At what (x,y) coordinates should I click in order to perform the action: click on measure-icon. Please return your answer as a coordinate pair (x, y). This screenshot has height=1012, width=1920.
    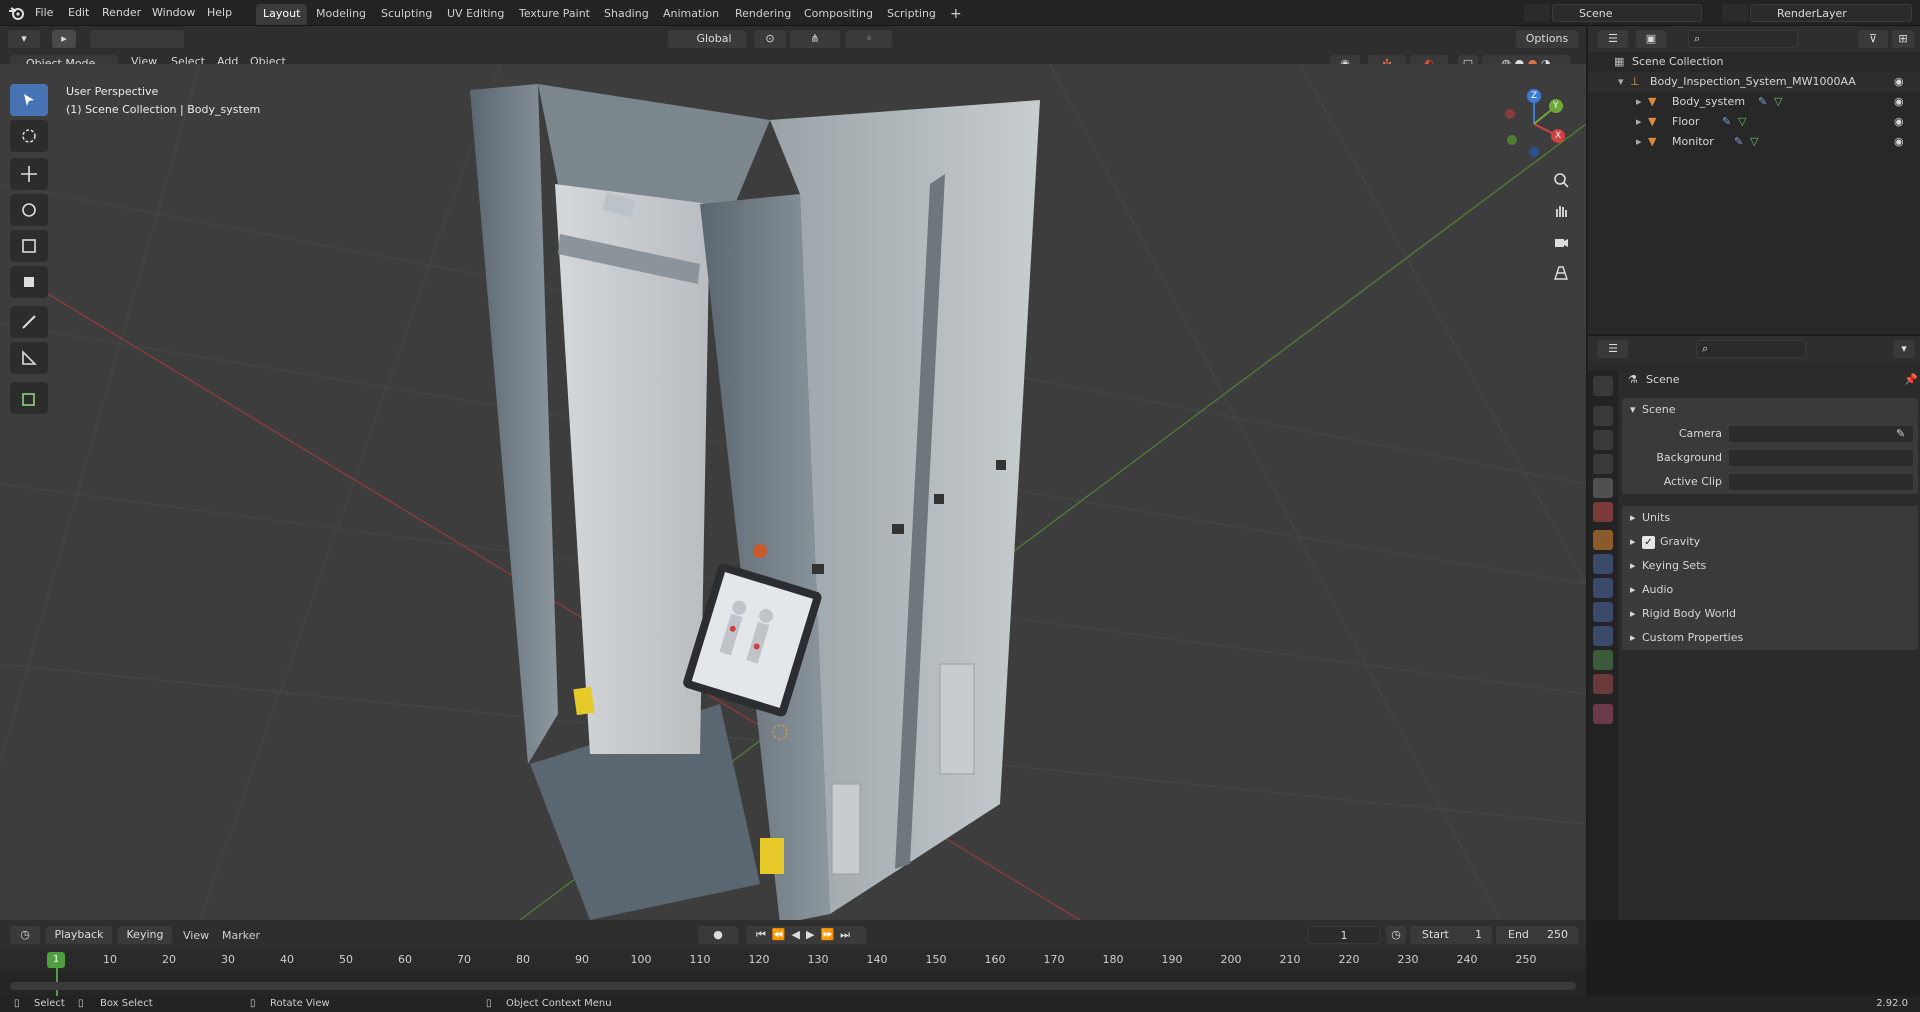
    Looking at the image, I should click on (29, 358).